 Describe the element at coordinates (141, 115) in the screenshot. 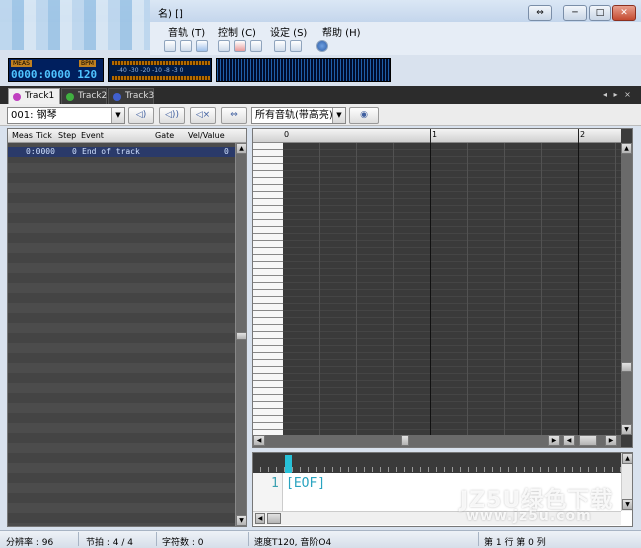

I see `speaker-icon: ◁)` at that location.